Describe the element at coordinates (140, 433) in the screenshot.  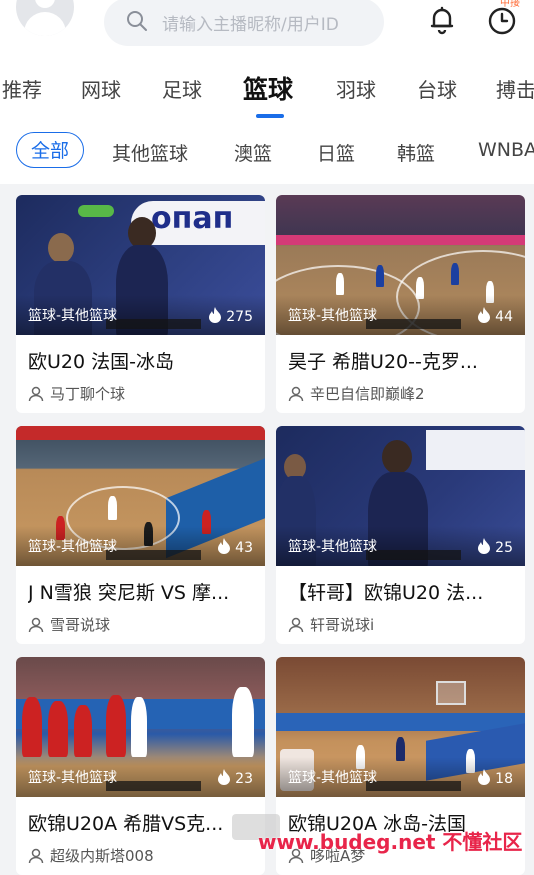
I see `arena-banner` at that location.